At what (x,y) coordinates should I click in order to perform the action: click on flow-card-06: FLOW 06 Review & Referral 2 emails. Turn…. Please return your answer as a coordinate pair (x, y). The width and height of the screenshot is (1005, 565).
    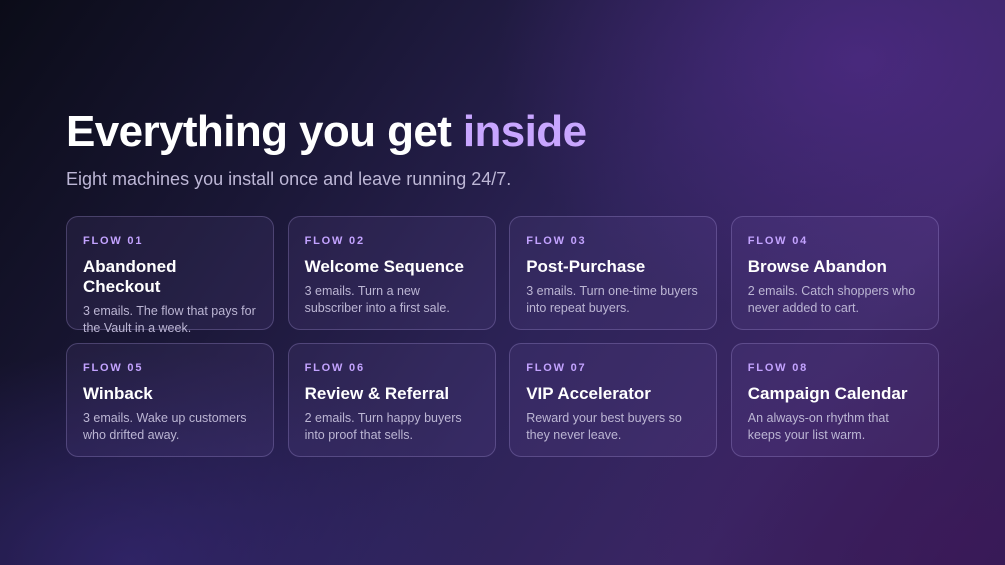
    Looking at the image, I should click on (391, 400).